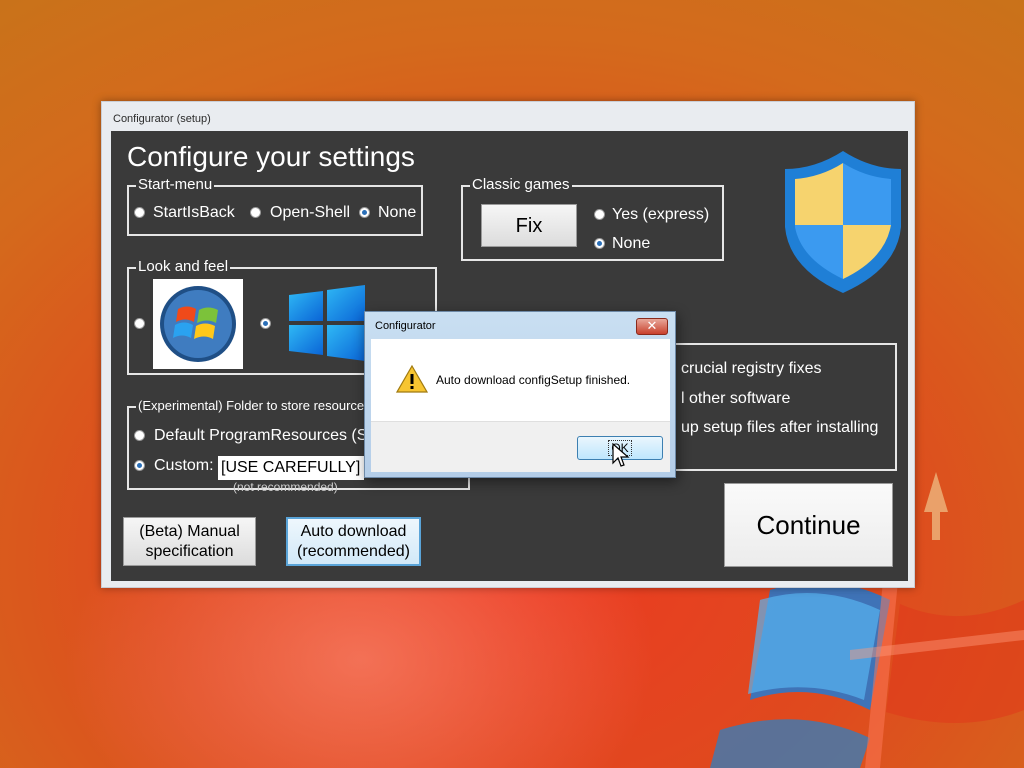 This screenshot has width=1024, height=768. I want to click on classic-games-group: Classic games Fix Yes (express) None, so click(592, 218).